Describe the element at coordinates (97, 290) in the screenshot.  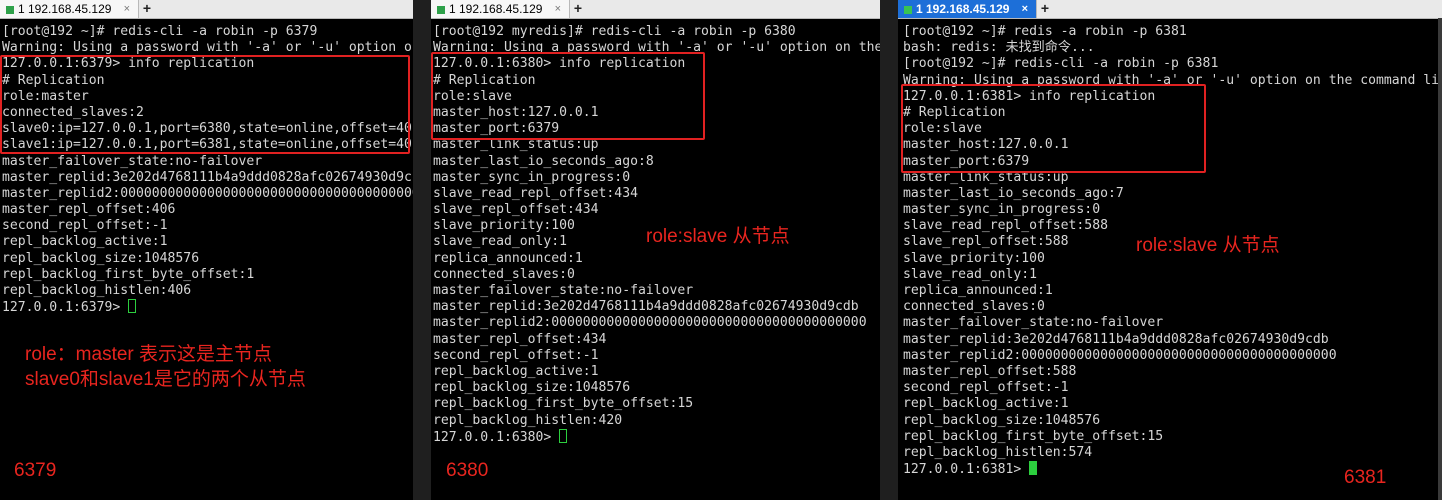
I see `terminal-line: repl_backlog_histlen:406` at that location.